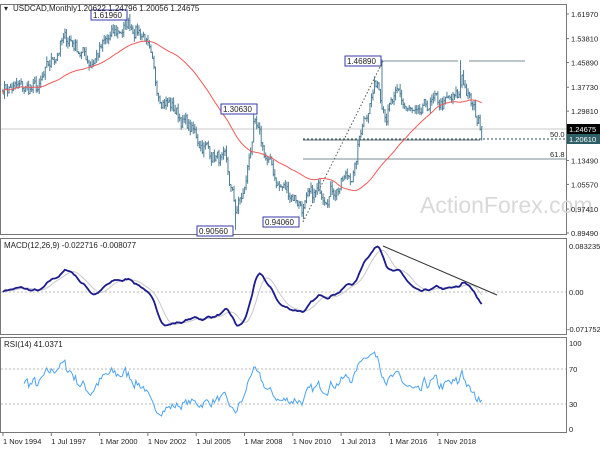  What do you see at coordinates (242, 287) in the screenshot?
I see `macd-signal-line` at bounding box center [242, 287].